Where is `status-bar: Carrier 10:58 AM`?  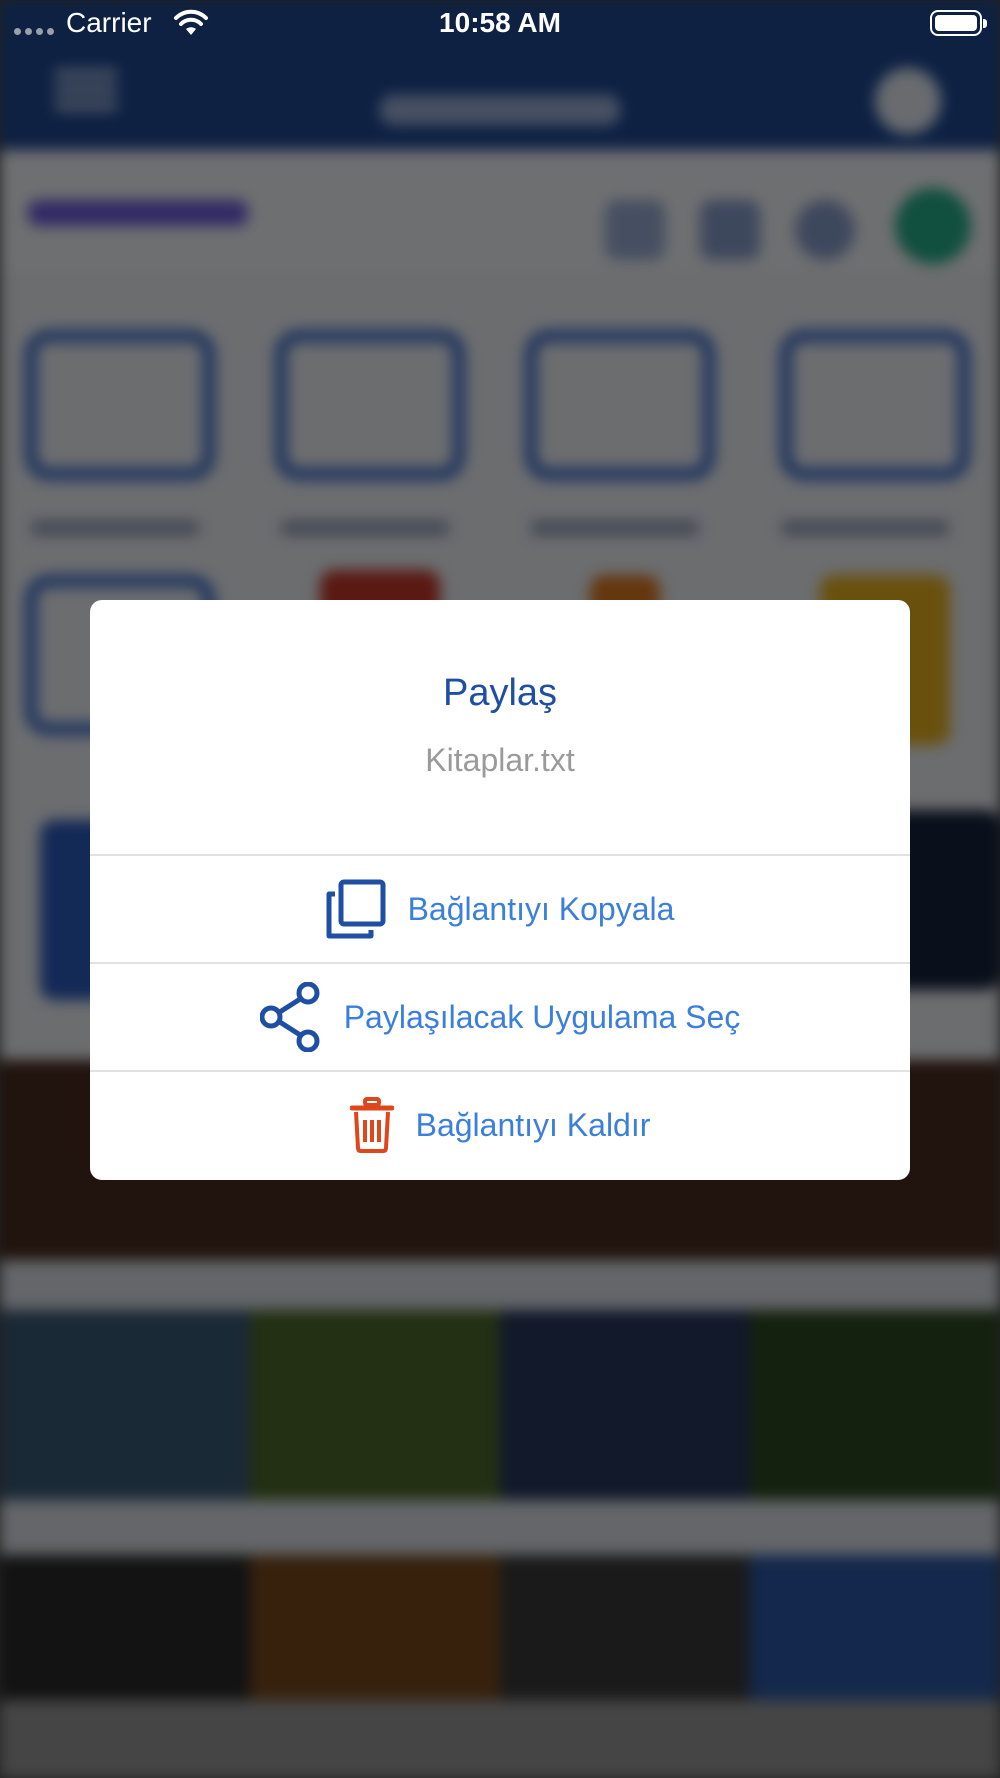 status-bar: Carrier 10:58 AM is located at coordinates (500, 24).